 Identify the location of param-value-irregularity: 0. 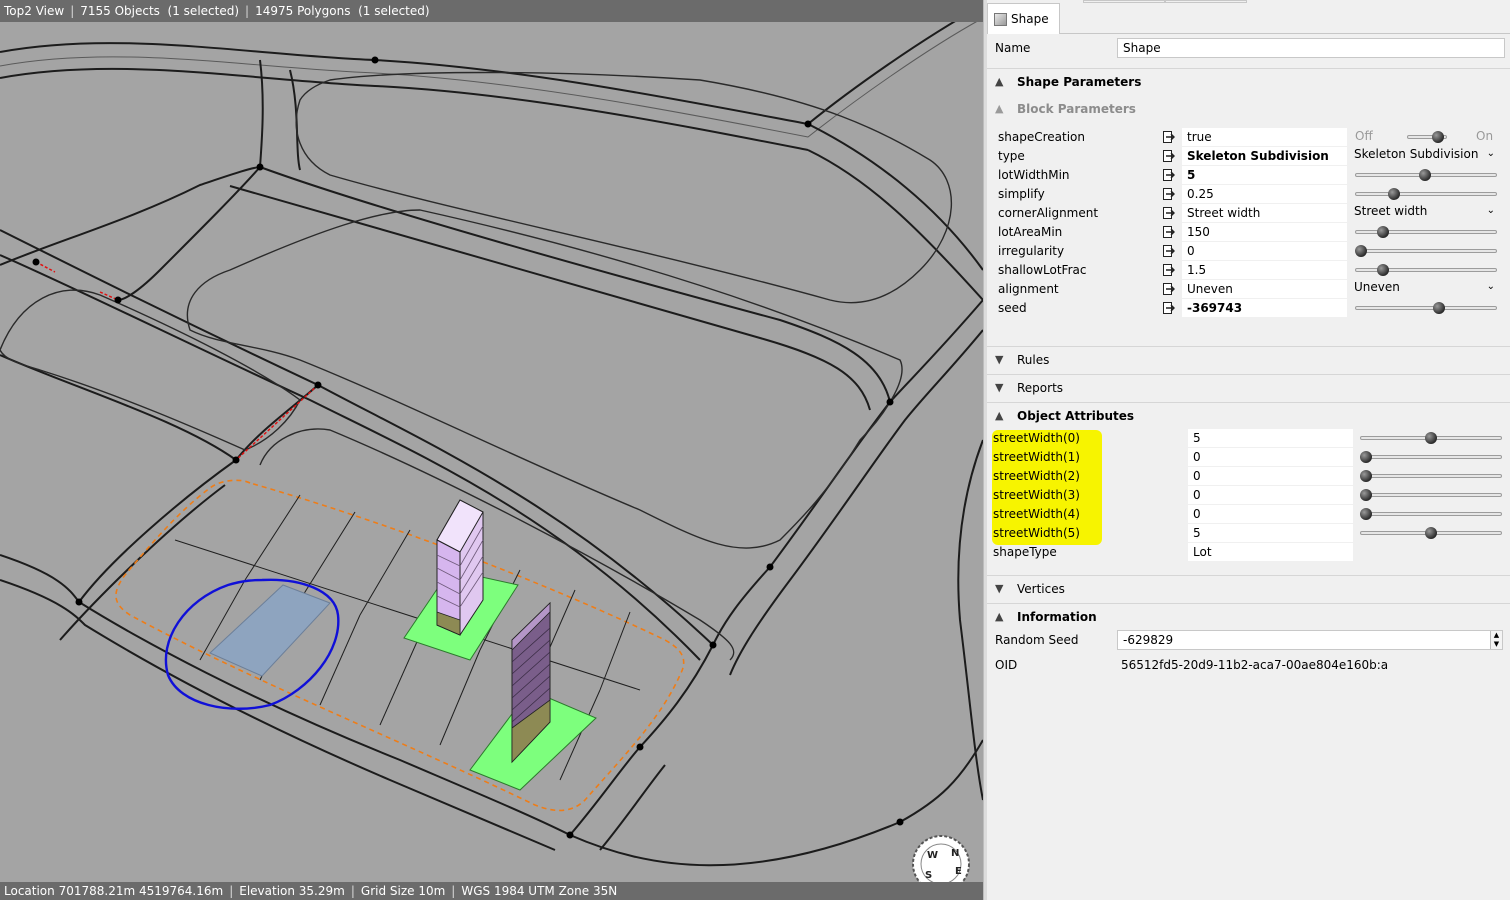
(1264, 251).